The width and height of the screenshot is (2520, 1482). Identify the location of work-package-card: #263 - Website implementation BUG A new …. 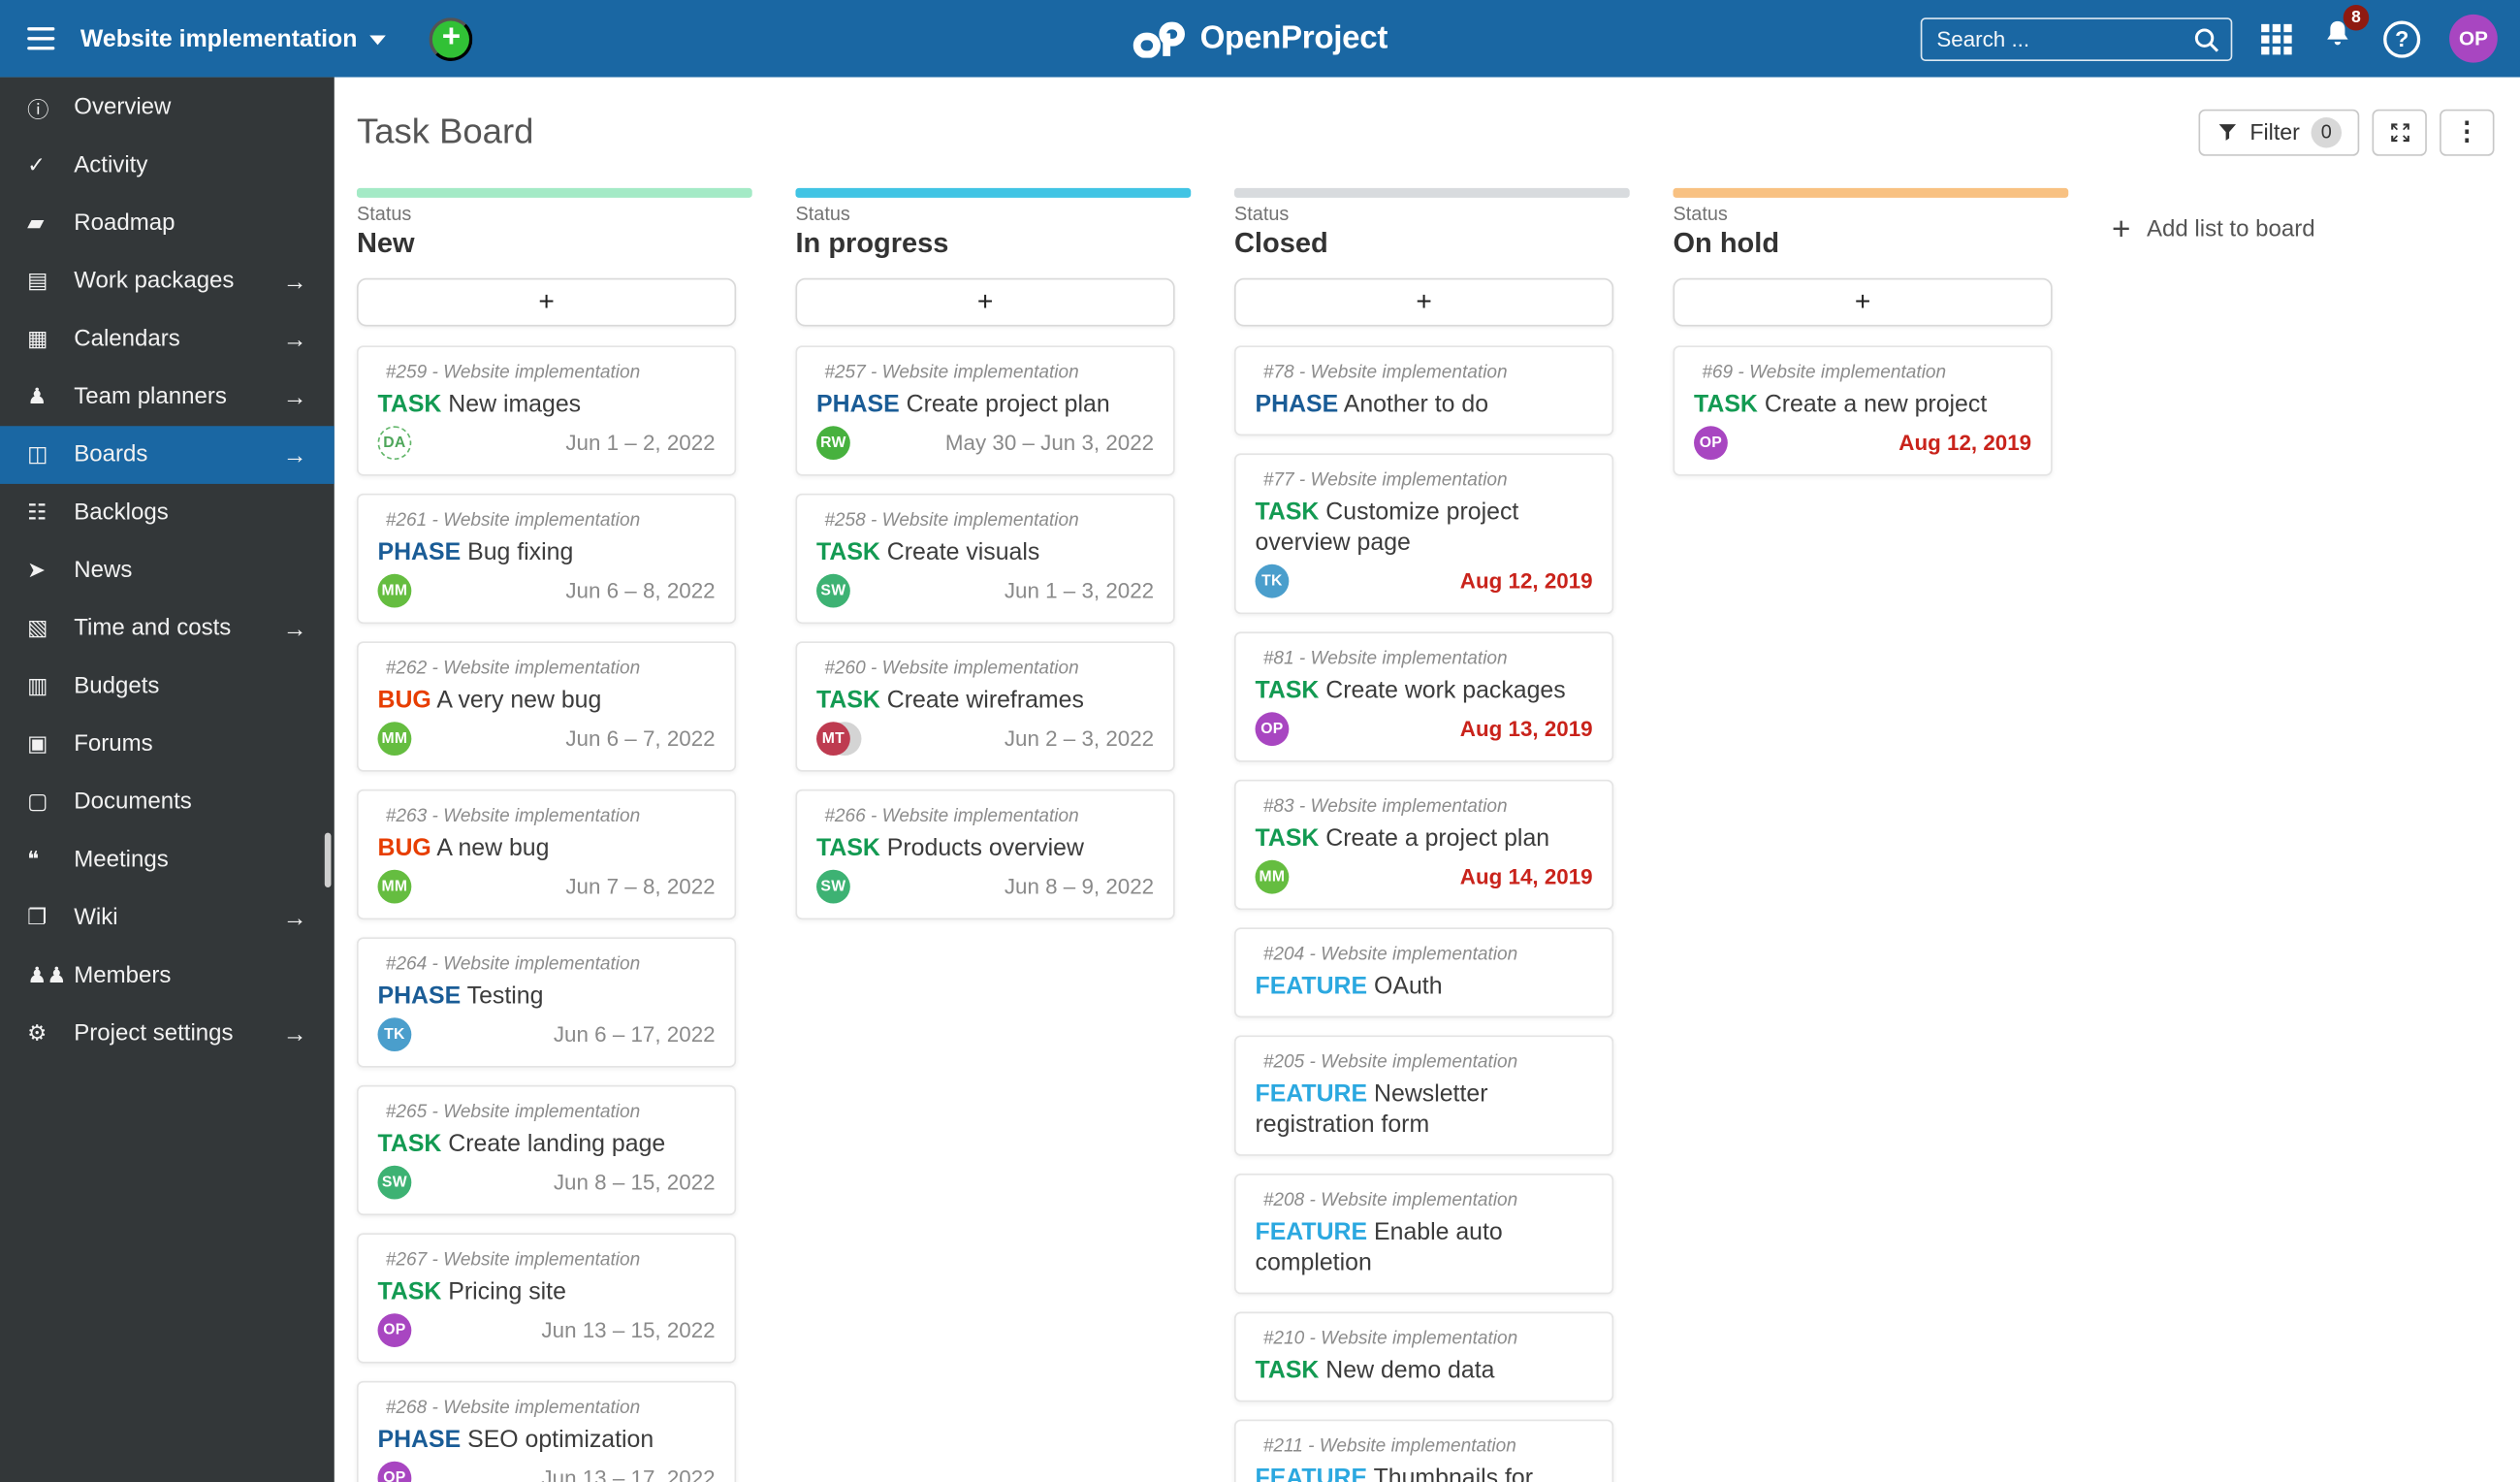
(546, 854).